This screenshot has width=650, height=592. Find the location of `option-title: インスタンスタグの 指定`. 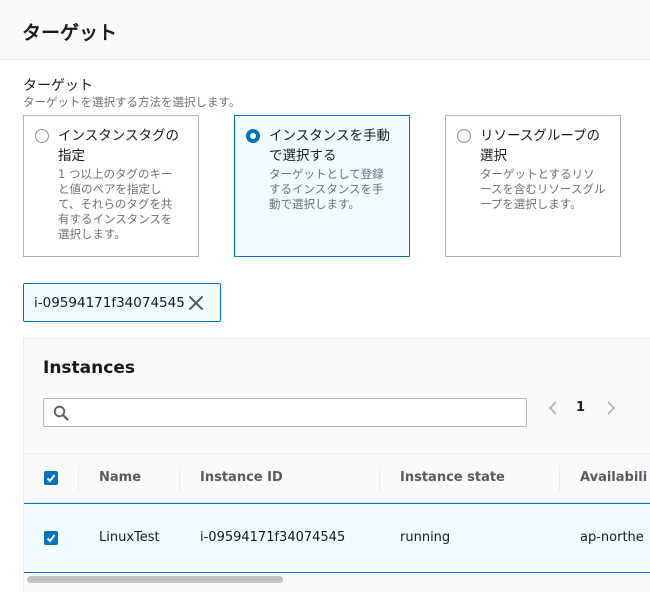

option-title: インスタンスタグの 指定 is located at coordinates (118, 146).